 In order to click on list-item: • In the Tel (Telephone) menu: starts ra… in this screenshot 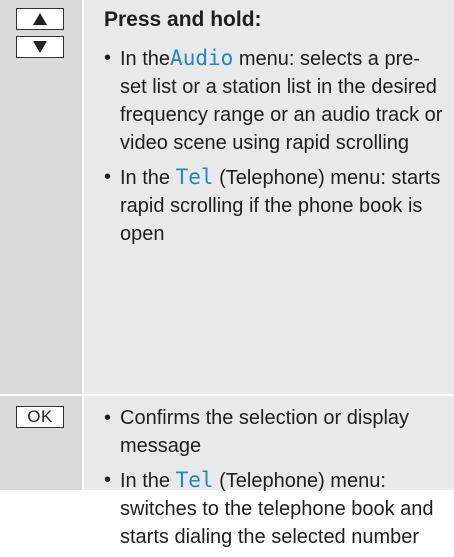, I will do `click(274, 205)`.